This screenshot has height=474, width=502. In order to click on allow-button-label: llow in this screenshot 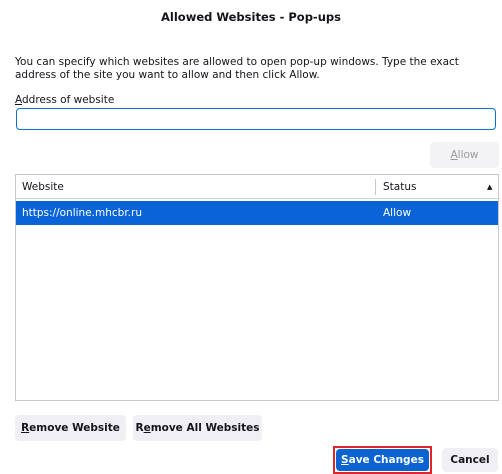, I will do `click(468, 155)`.